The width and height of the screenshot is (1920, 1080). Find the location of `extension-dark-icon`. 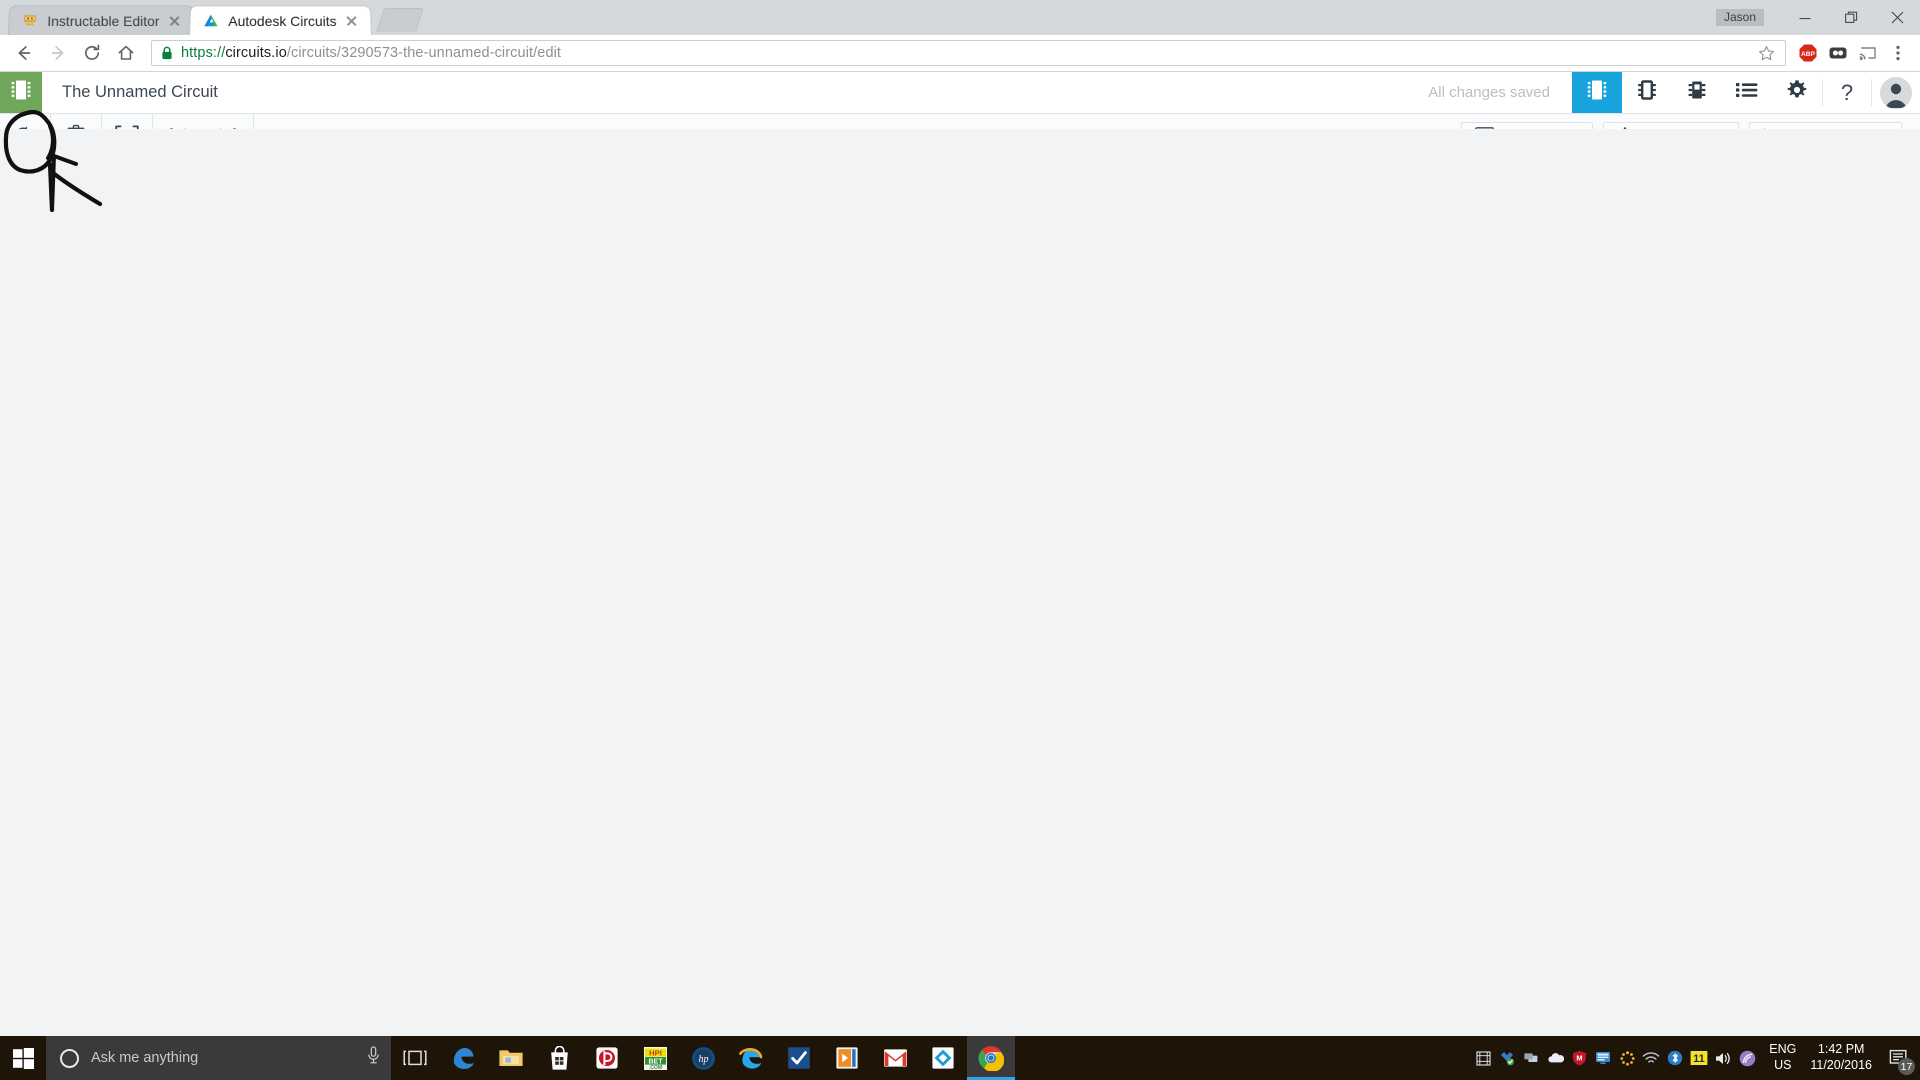

extension-dark-icon is located at coordinates (1838, 53).